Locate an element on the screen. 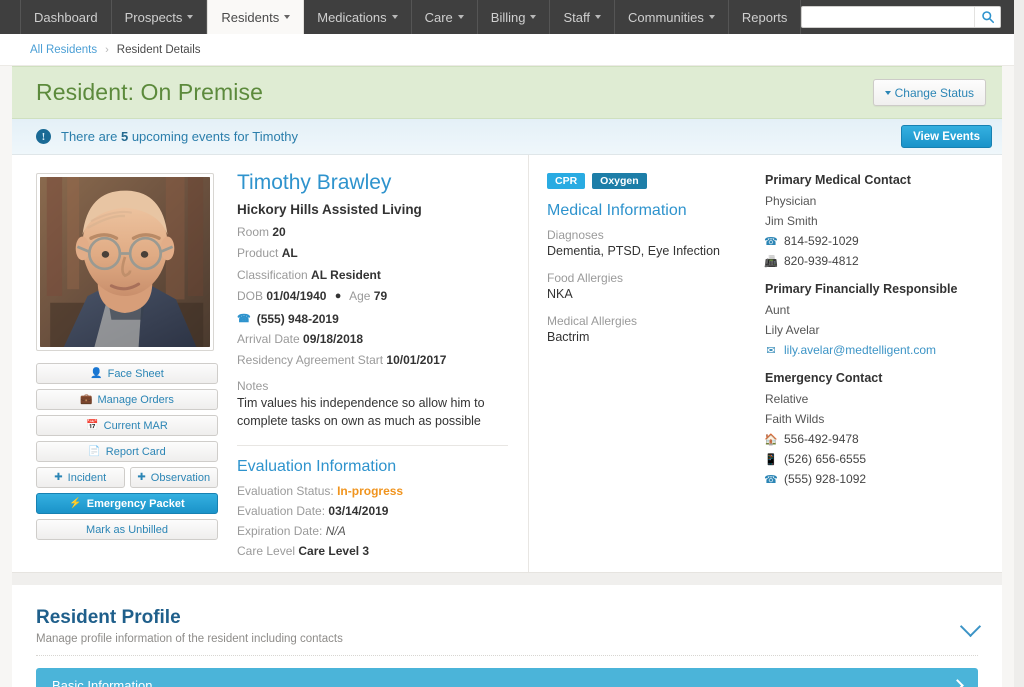  evaluation-status-value: In-progress is located at coordinates (370, 490).